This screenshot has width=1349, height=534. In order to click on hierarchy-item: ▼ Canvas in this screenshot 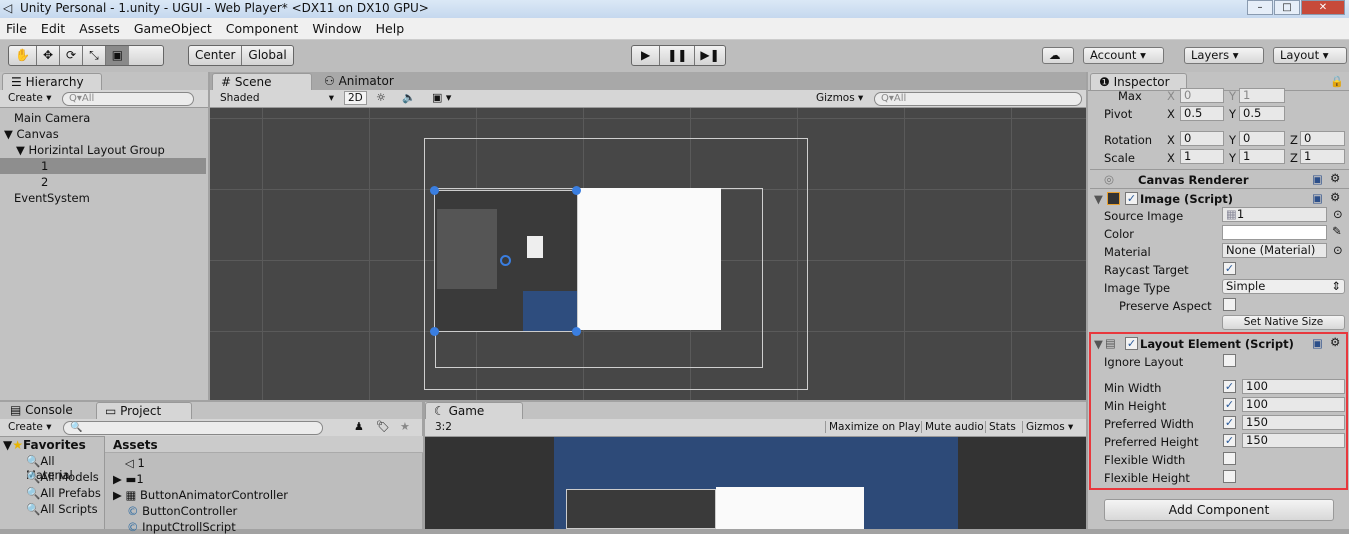, I will do `click(103, 134)`.